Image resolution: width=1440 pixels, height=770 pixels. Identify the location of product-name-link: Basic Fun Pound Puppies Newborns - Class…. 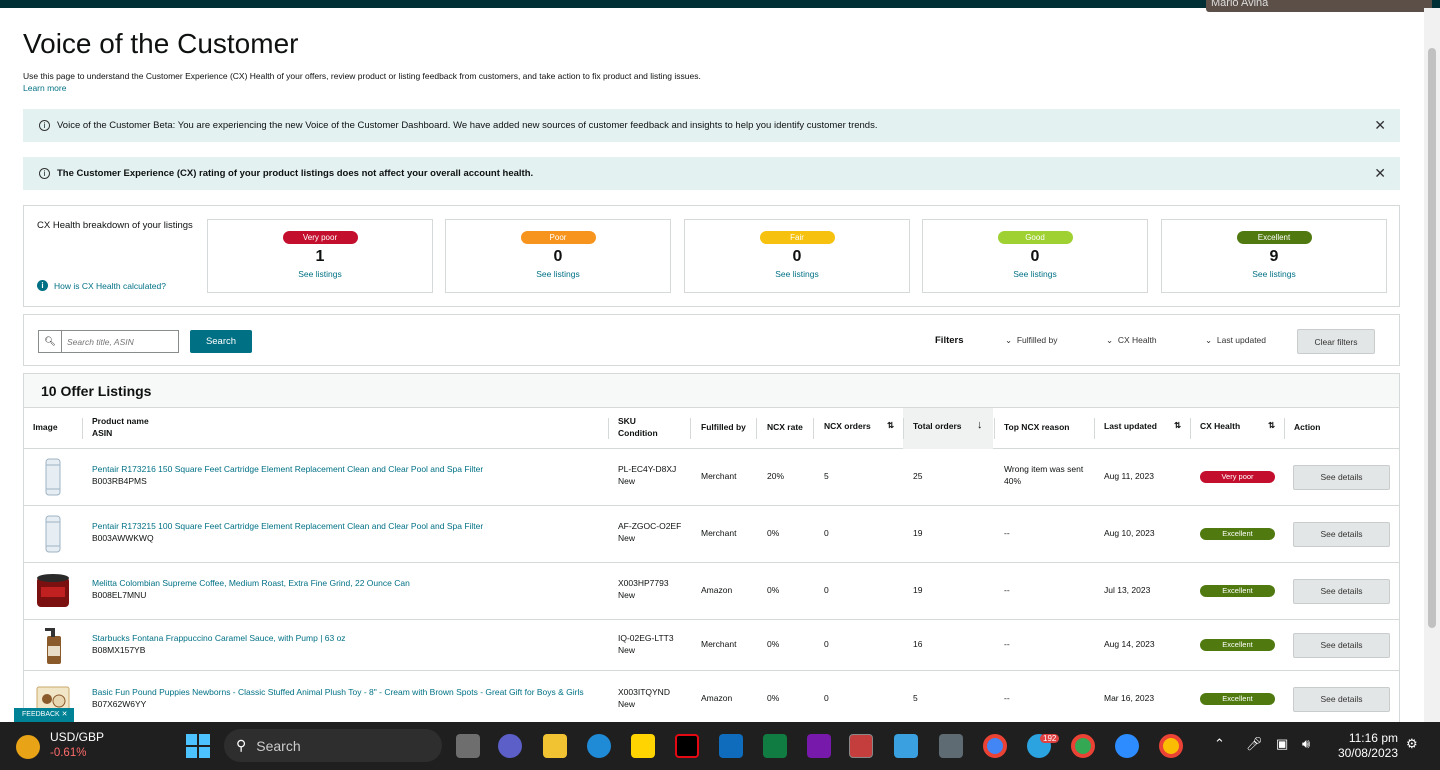
(338, 692).